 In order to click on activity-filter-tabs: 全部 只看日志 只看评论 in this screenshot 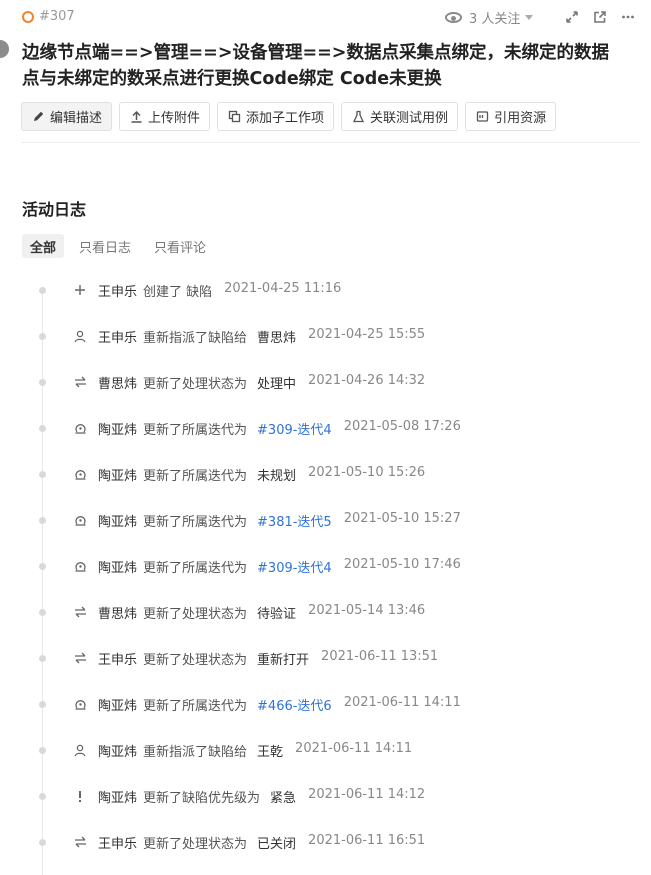, I will do `click(118, 246)`.